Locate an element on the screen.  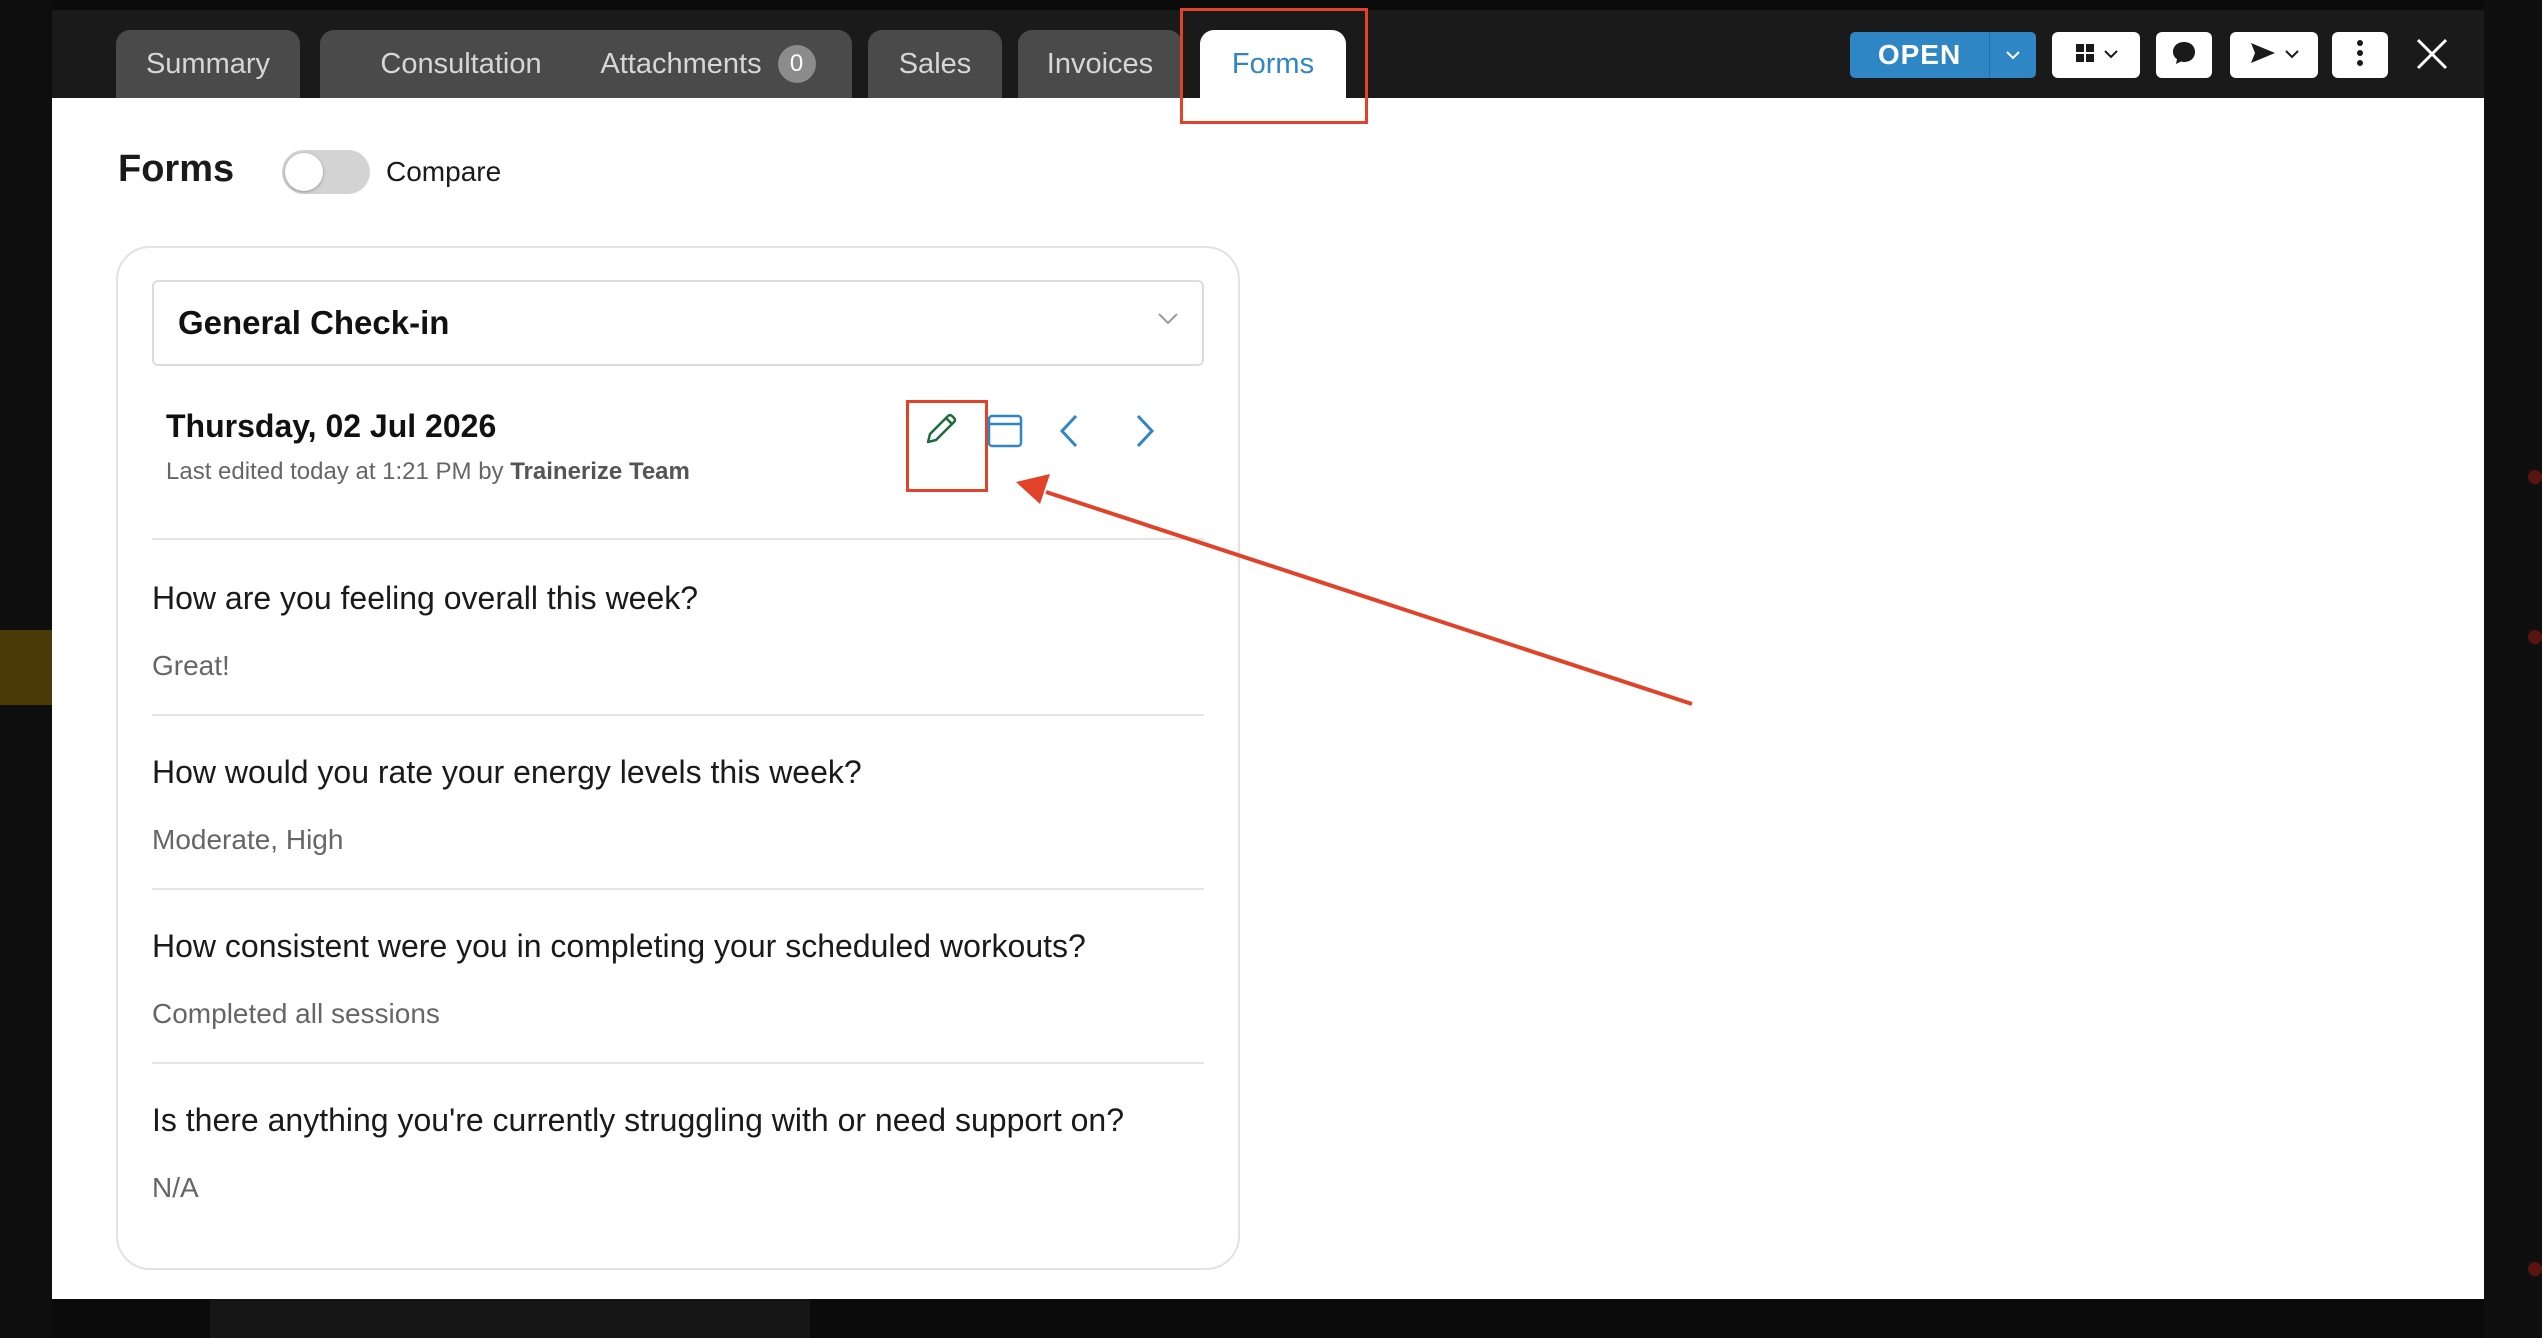
more-vertical-icon is located at coordinates (2360, 55).